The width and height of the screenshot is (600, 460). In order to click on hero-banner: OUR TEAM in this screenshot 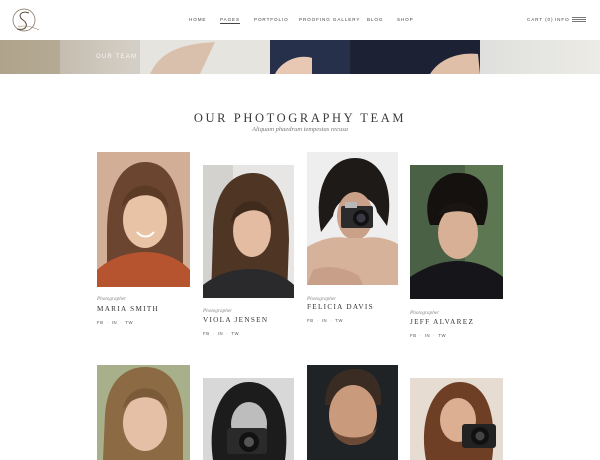, I will do `click(300, 57)`.